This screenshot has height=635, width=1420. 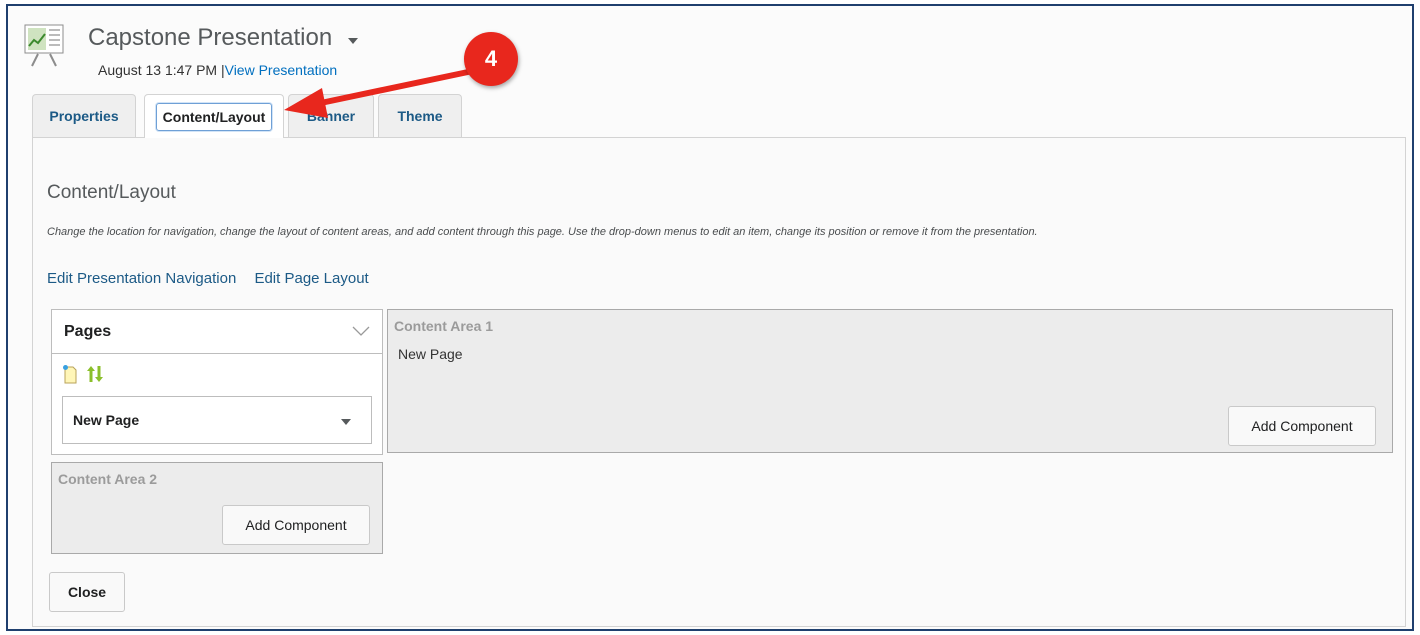 I want to click on new-page-icon, so click(x=70, y=376).